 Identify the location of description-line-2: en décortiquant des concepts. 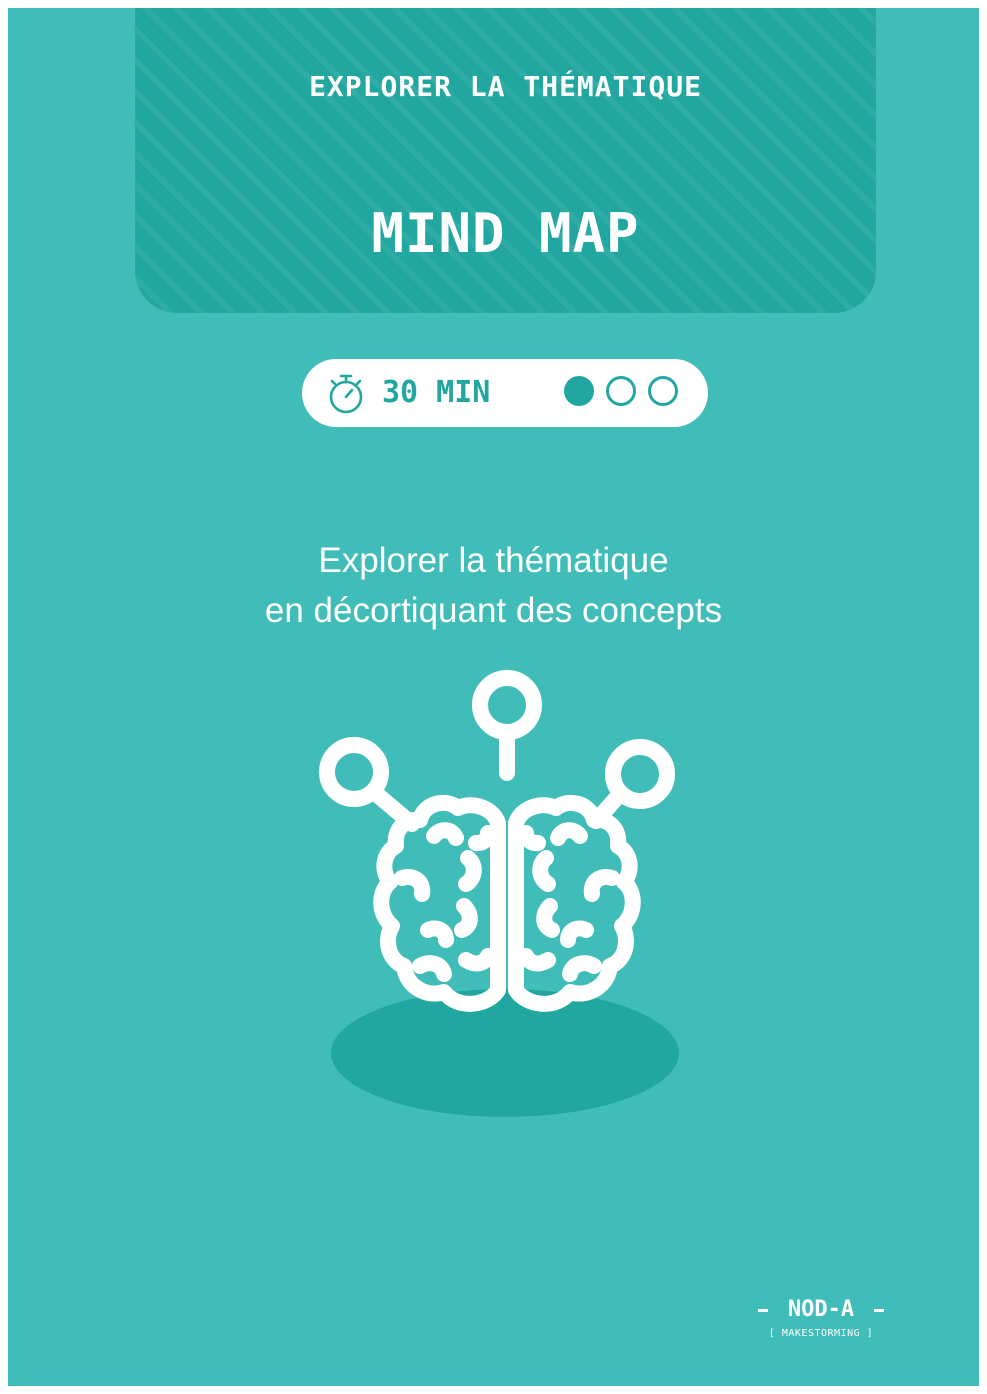
(493, 610).